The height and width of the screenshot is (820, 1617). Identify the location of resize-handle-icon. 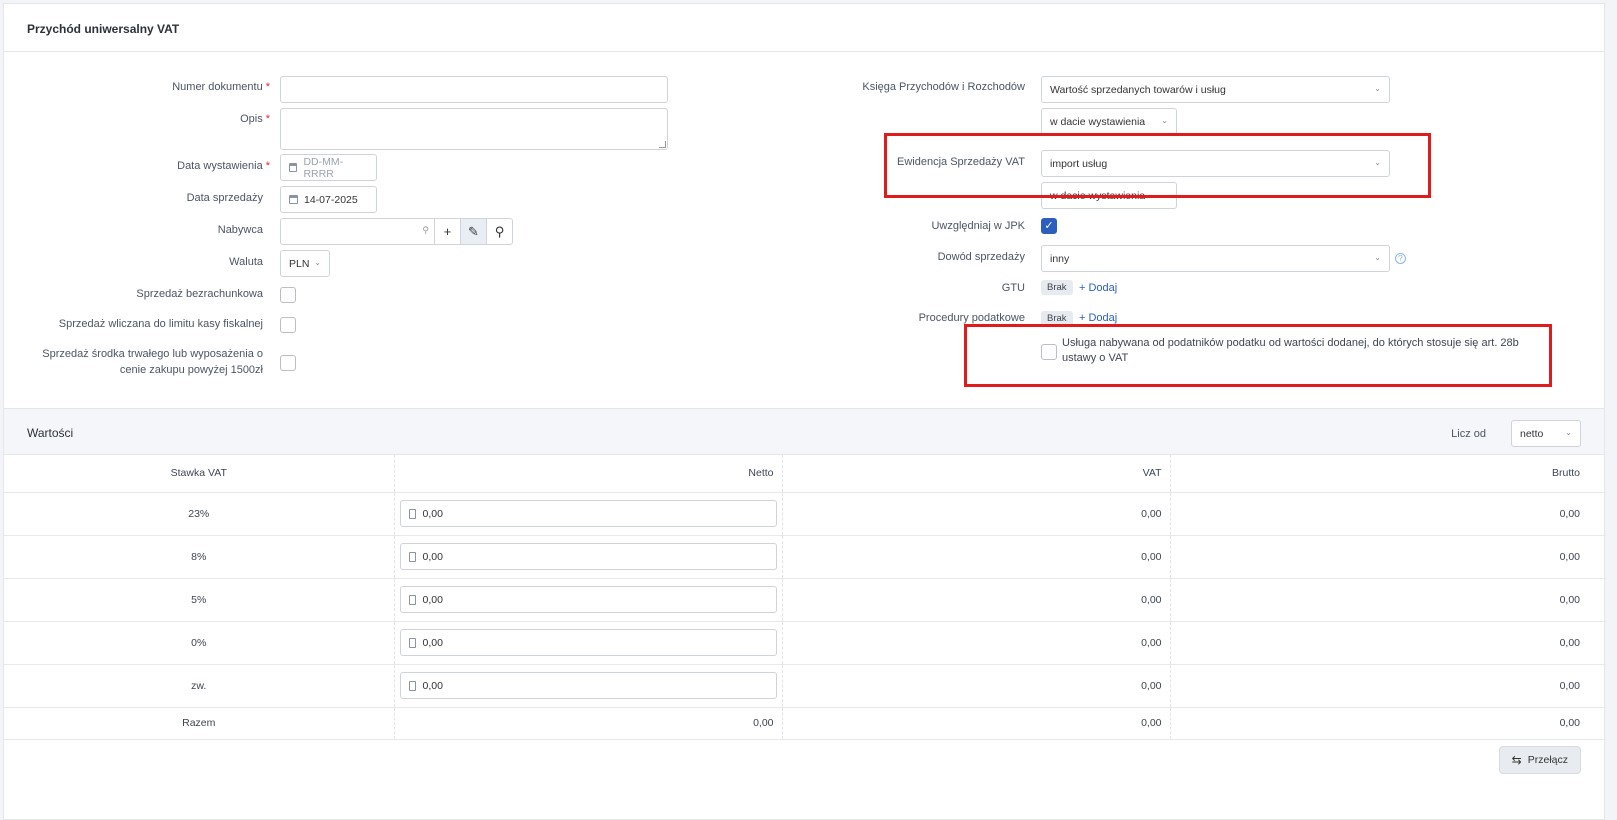
(662, 144).